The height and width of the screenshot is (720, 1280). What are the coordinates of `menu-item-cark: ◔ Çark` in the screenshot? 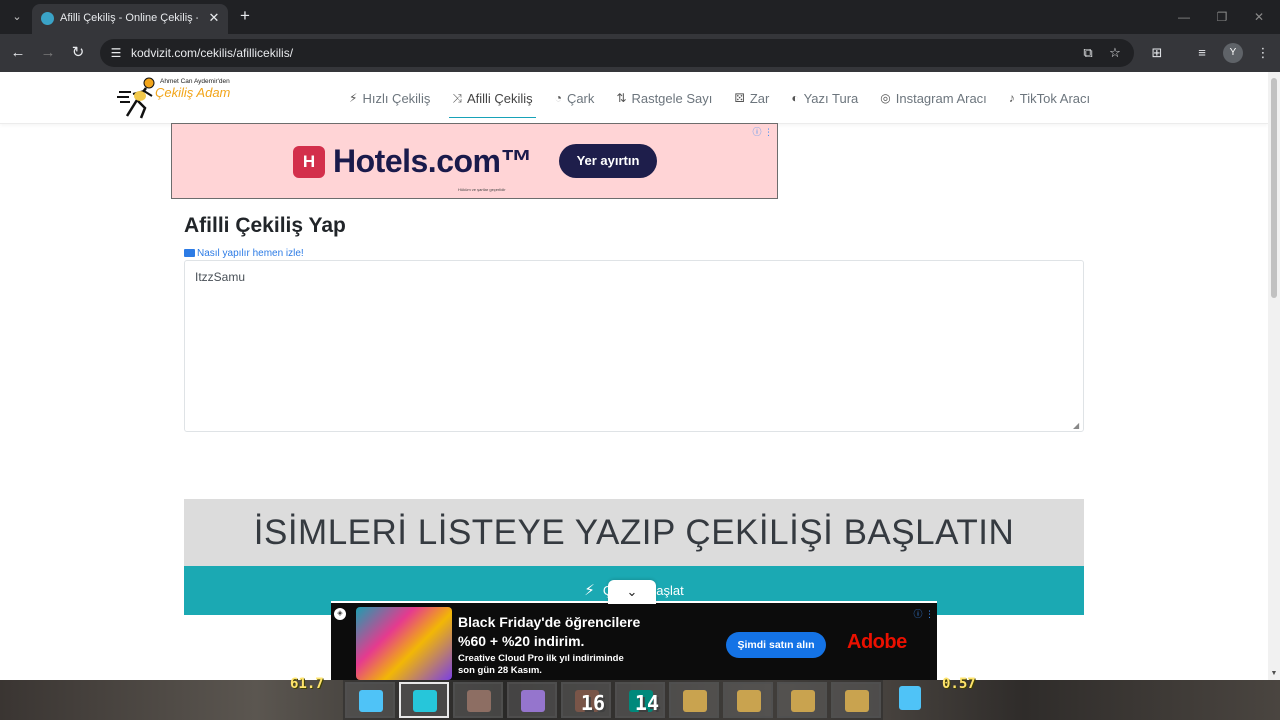 It's located at (575, 98).